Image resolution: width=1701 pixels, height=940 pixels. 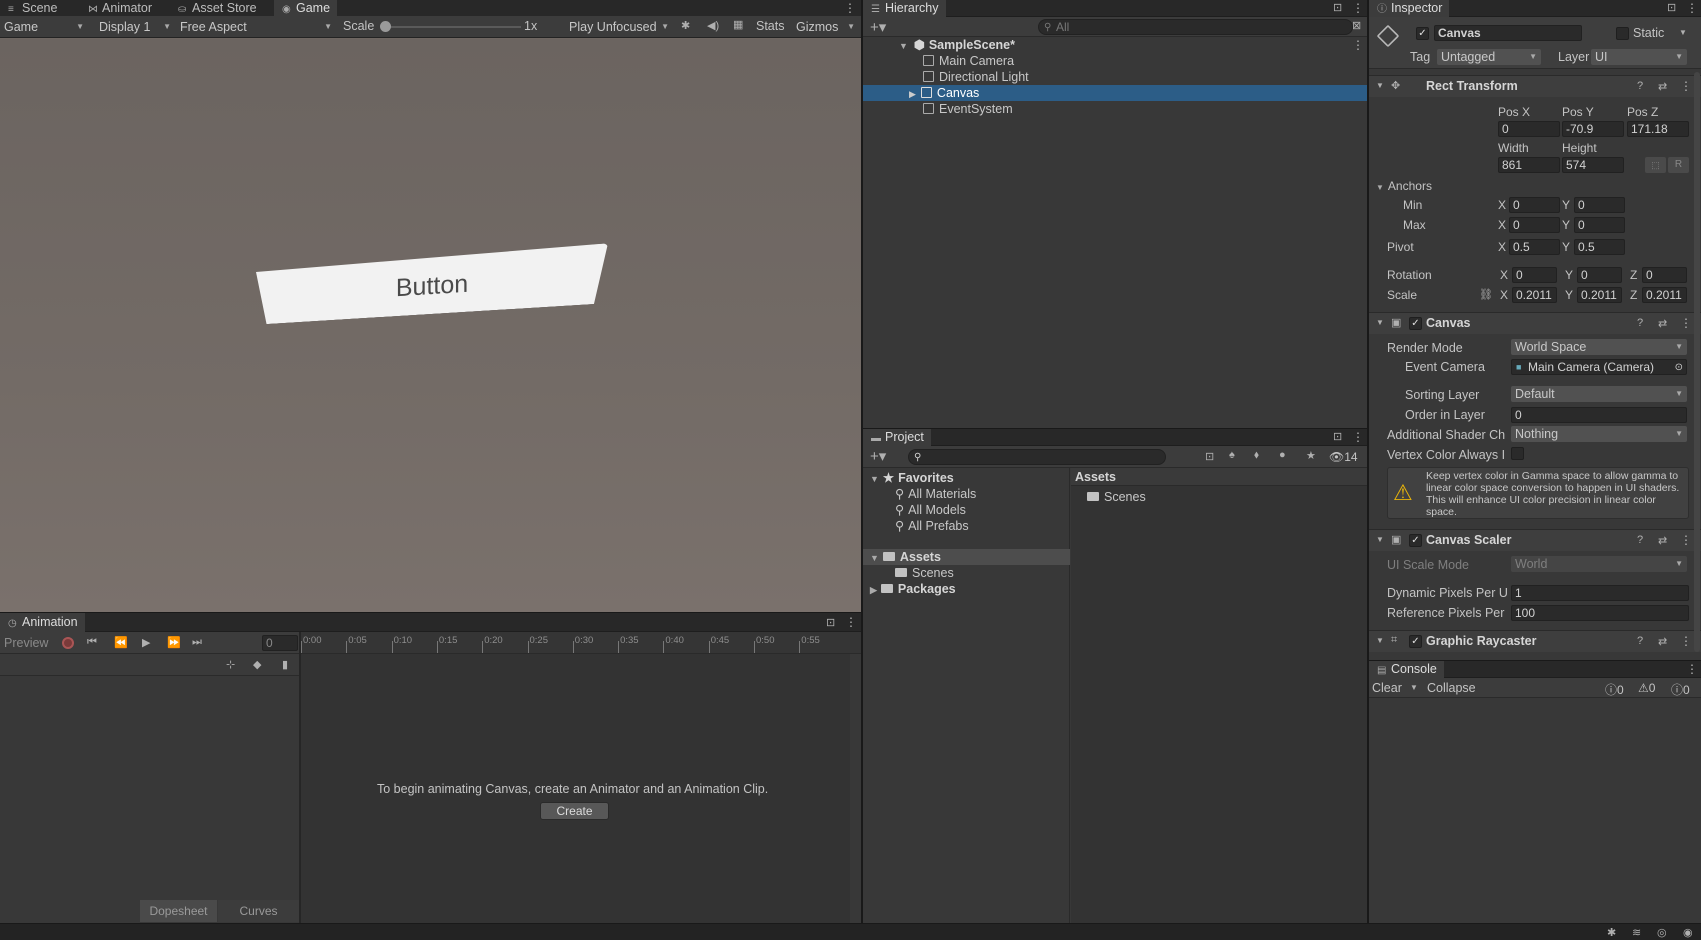 I want to click on dynamic-pixels-field: 1, so click(x=1600, y=593).